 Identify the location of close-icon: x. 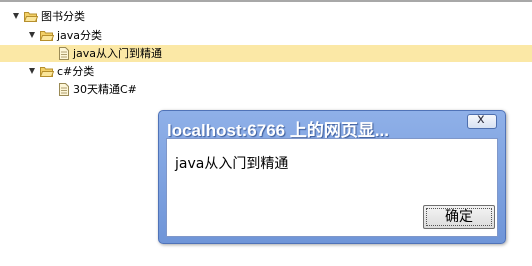
(481, 119).